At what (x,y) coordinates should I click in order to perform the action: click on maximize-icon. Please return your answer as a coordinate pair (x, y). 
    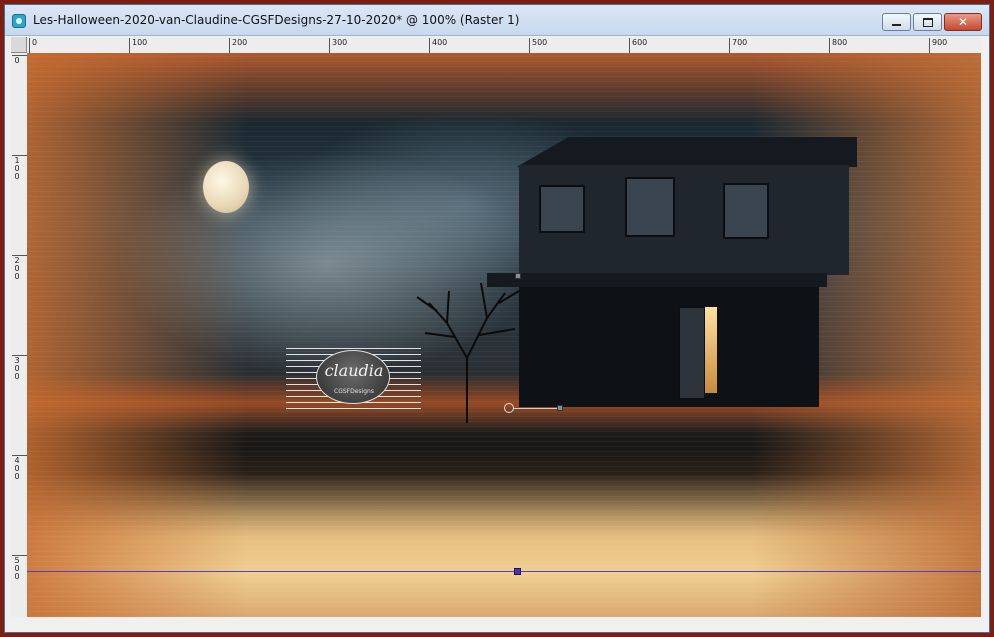
    Looking at the image, I should click on (927, 22).